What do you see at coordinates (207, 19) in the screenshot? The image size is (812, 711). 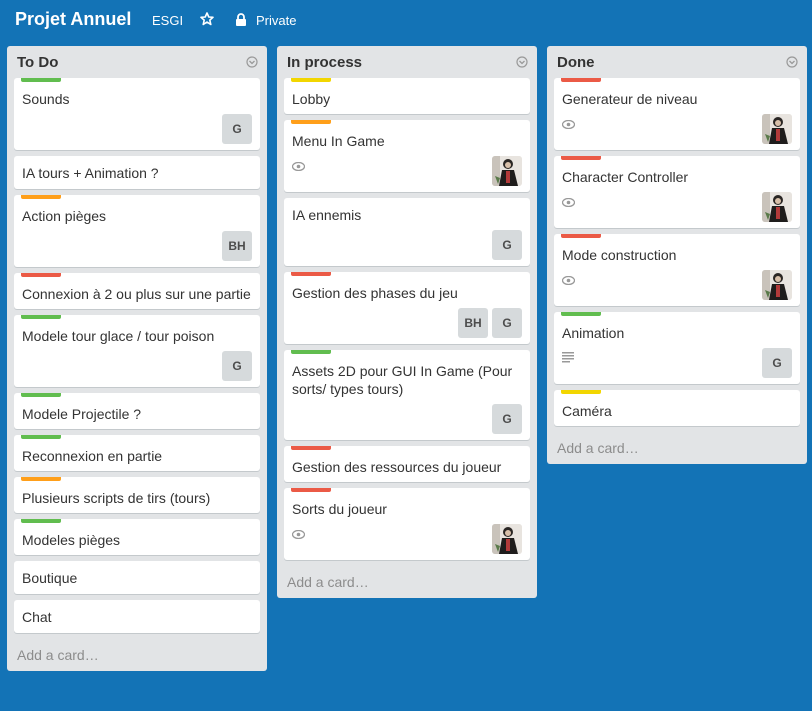 I see `star-icon` at bounding box center [207, 19].